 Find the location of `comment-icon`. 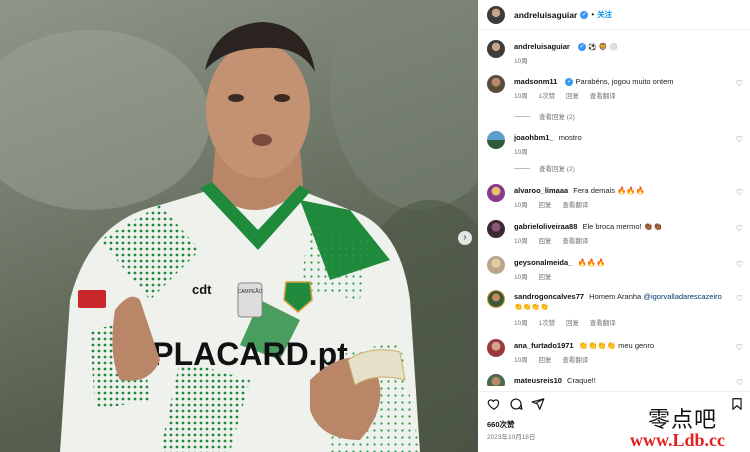

comment-icon is located at coordinates (516, 404).